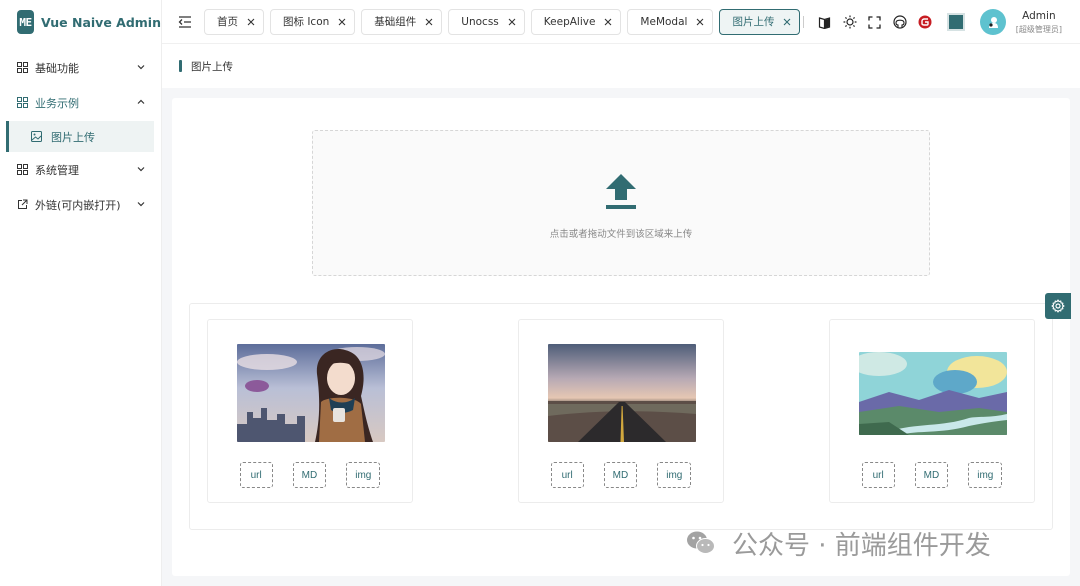 Image resolution: width=1080 pixels, height=586 pixels. Describe the element at coordinates (941, 22) in the screenshot. I see `header-actions: Admin [超级管理员]` at that location.